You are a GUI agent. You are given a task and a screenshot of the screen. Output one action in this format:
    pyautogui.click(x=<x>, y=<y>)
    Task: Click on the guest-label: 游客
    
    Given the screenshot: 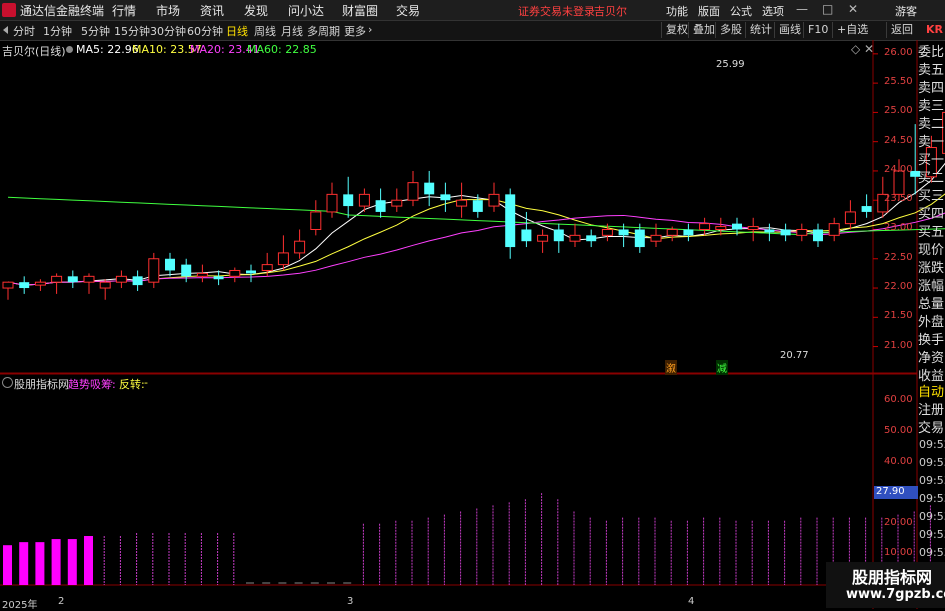 What is the action you would take?
    pyautogui.click(x=906, y=11)
    